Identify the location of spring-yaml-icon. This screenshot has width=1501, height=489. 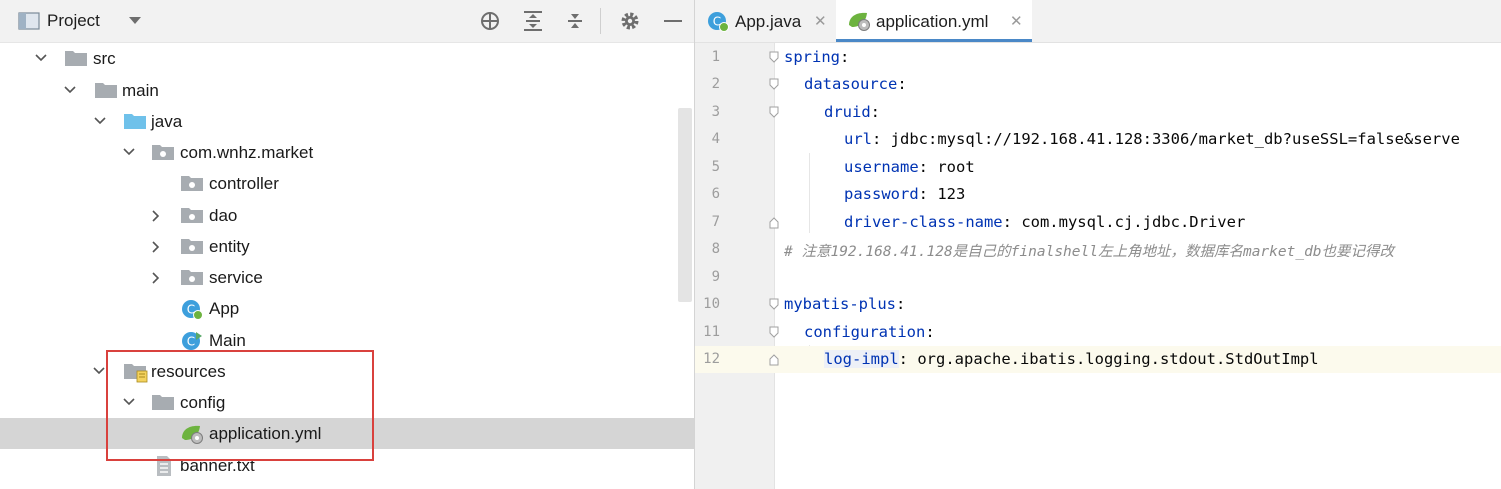
(859, 21).